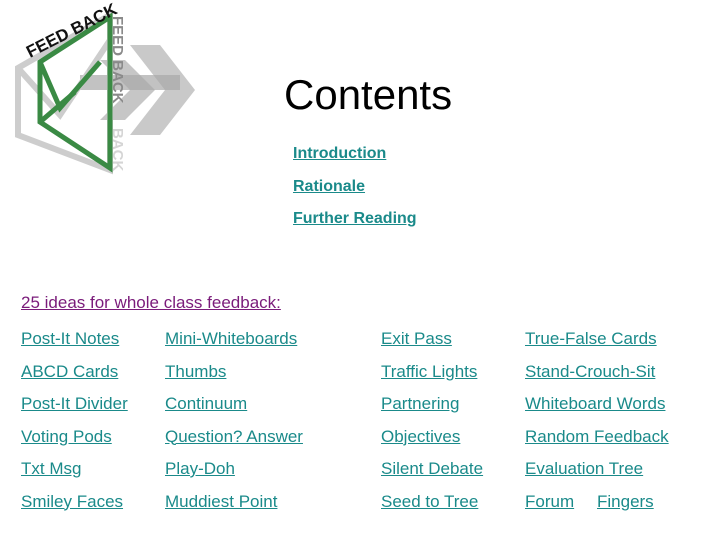 The height and width of the screenshot is (540, 720). What do you see at coordinates (355, 225) in the screenshot?
I see `toc-link-further-reading: Further Reading` at bounding box center [355, 225].